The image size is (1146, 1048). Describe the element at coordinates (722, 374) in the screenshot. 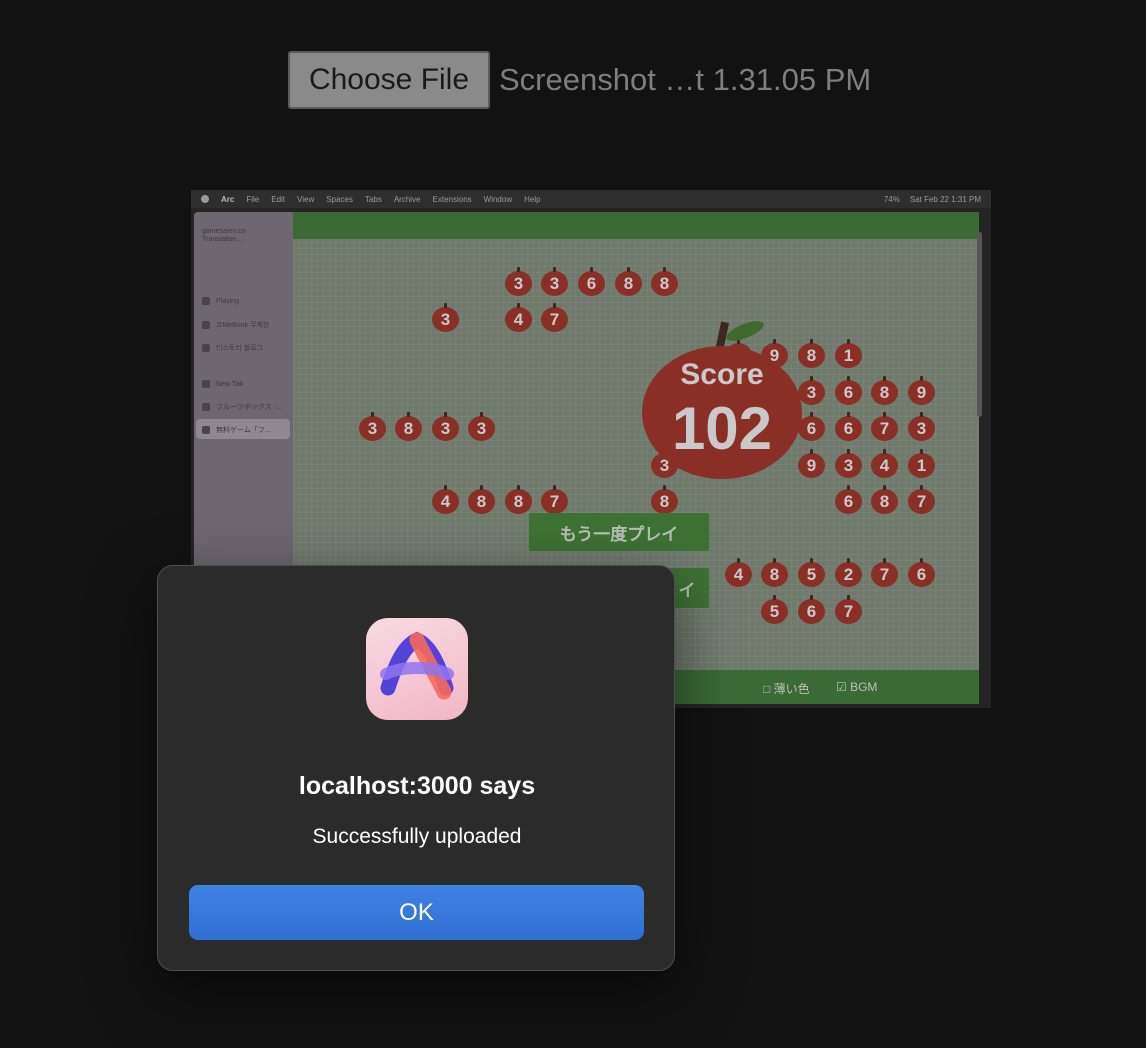

I see `score-label: Score` at that location.